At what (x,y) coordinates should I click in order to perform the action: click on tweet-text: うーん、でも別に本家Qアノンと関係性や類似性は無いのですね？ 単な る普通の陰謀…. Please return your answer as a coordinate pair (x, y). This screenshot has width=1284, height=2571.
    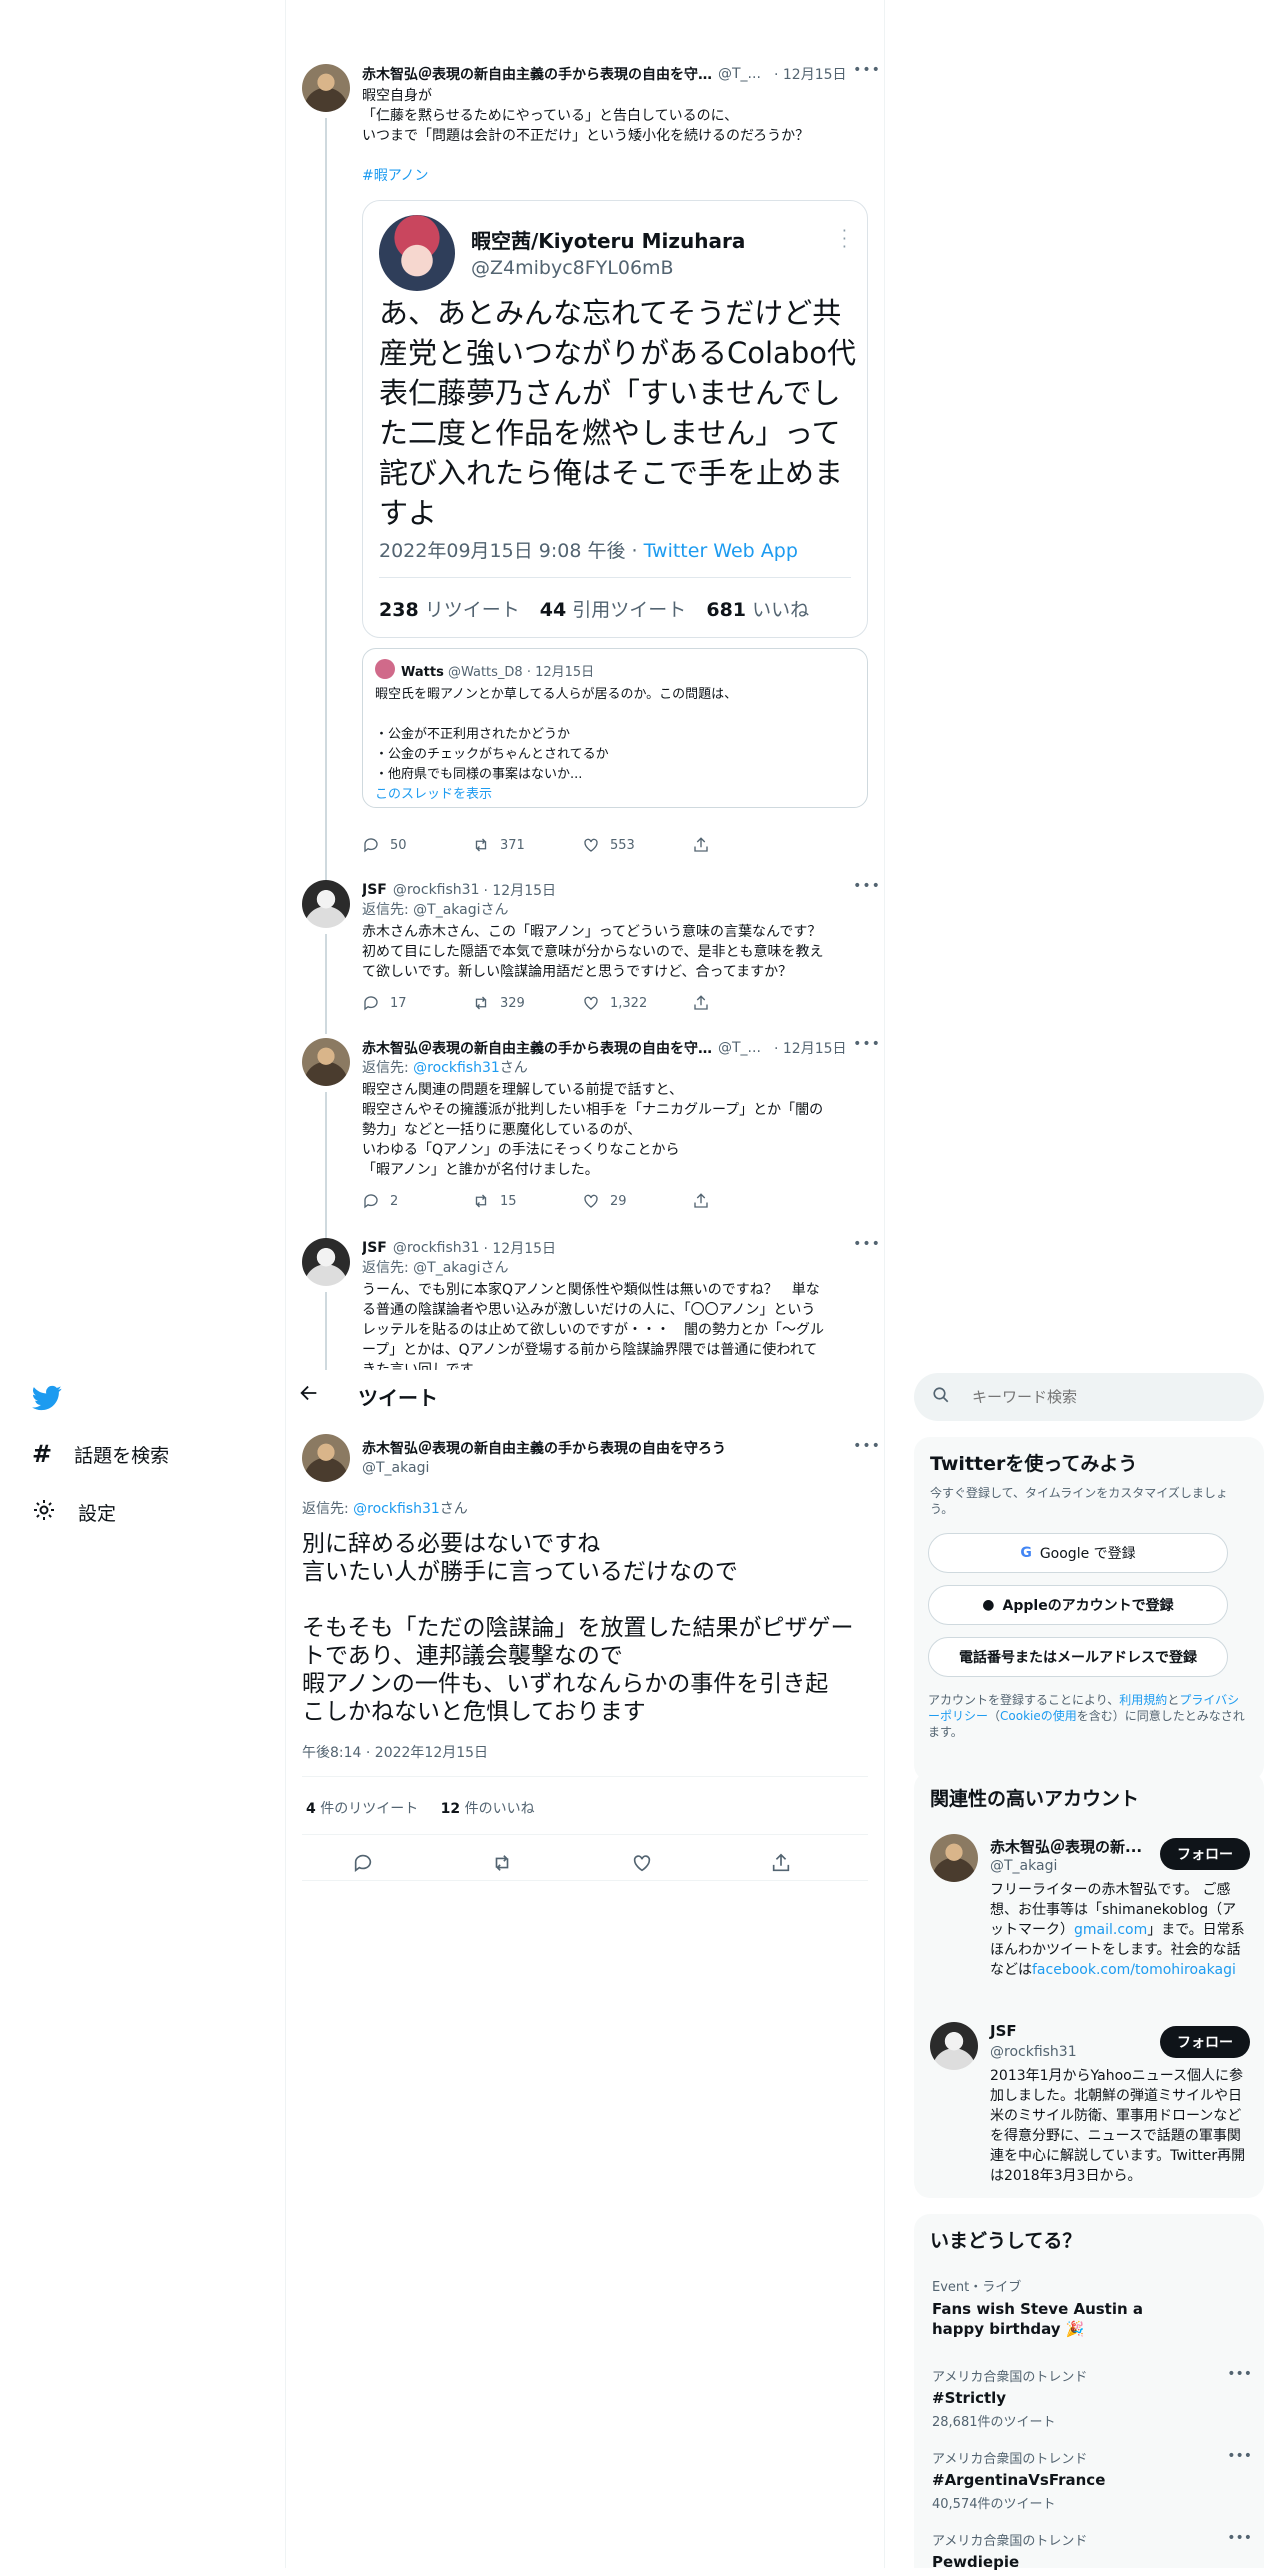
    Looking at the image, I should click on (593, 1326).